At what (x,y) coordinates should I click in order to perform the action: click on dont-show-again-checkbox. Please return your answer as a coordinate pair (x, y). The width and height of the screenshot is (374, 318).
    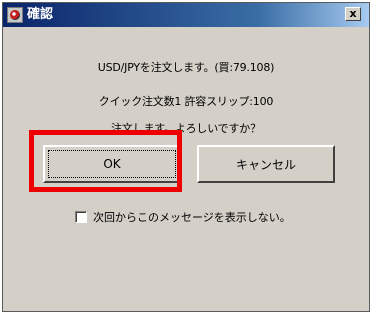
    Looking at the image, I should click on (81, 217).